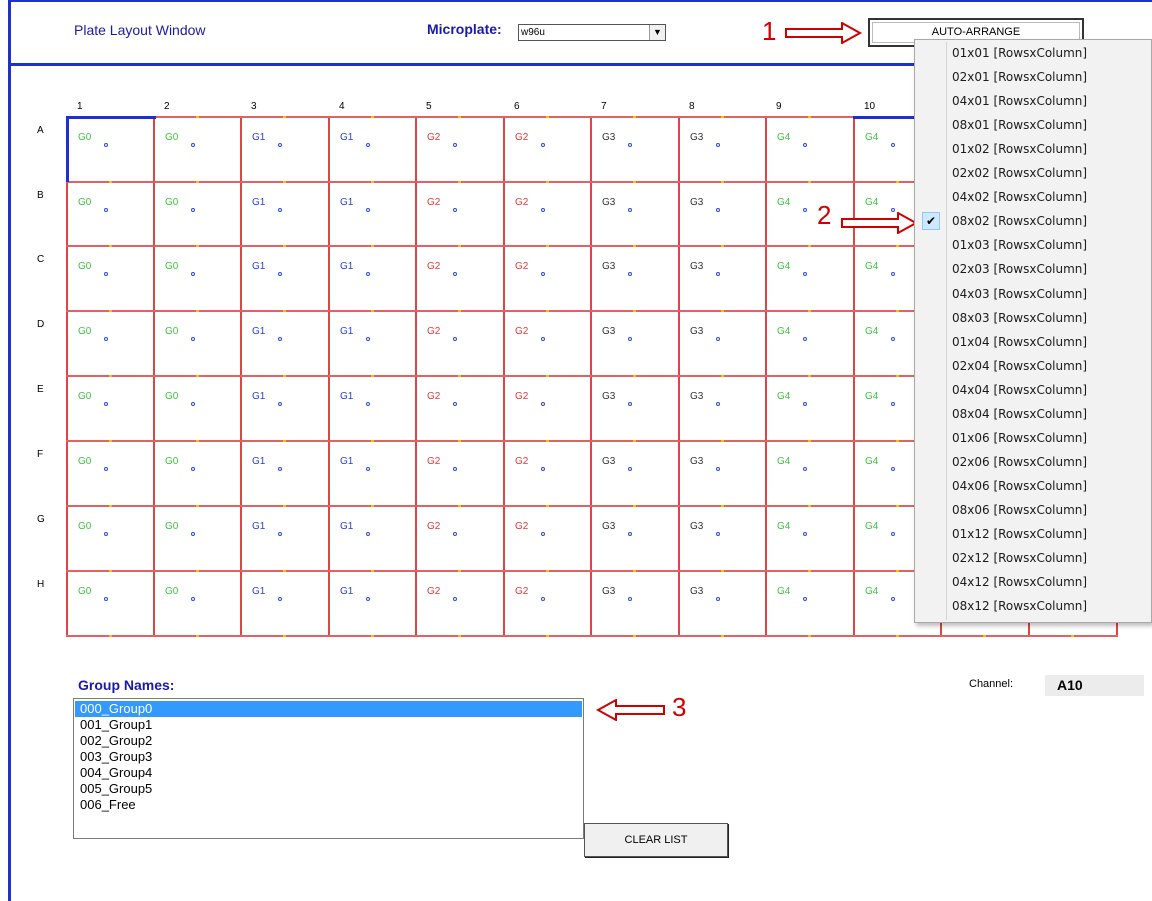  What do you see at coordinates (1033, 318) in the screenshot?
I see `menu-item-arrange: 08x03 [RowsxColumn]` at bounding box center [1033, 318].